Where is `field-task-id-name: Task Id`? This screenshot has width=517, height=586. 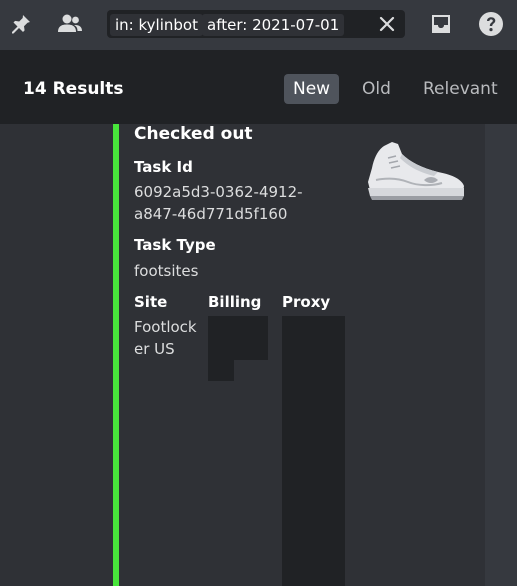 field-task-id-name: Task Id is located at coordinates (163, 167).